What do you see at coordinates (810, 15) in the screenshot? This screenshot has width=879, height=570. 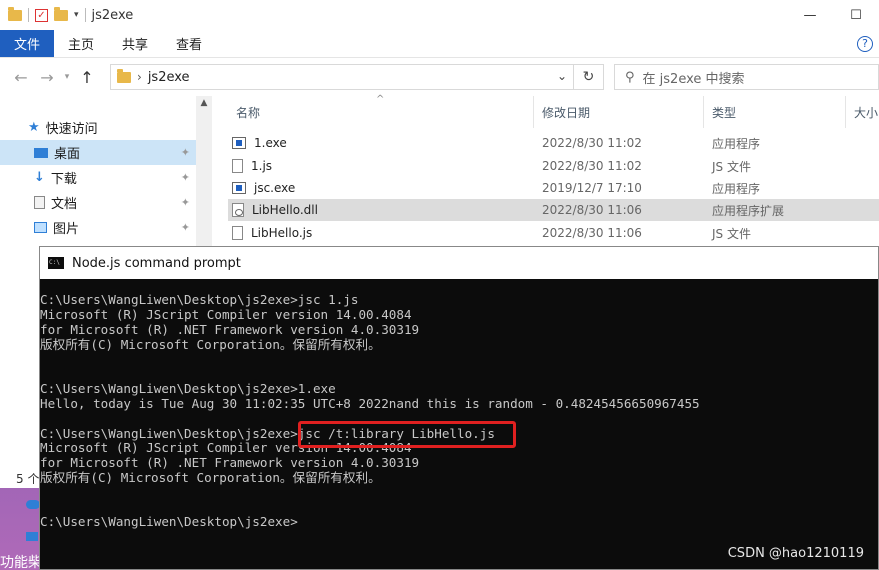 I see `minimize-icon: —` at bounding box center [810, 15].